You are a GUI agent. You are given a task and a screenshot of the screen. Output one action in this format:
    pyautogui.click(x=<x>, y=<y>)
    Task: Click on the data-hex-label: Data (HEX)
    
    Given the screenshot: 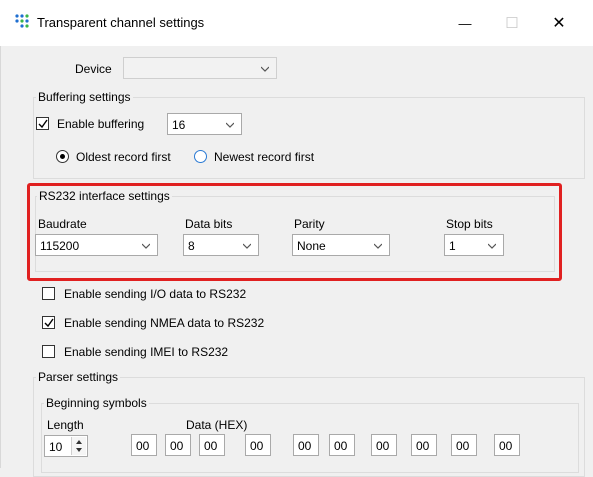 What is the action you would take?
    pyautogui.click(x=217, y=425)
    